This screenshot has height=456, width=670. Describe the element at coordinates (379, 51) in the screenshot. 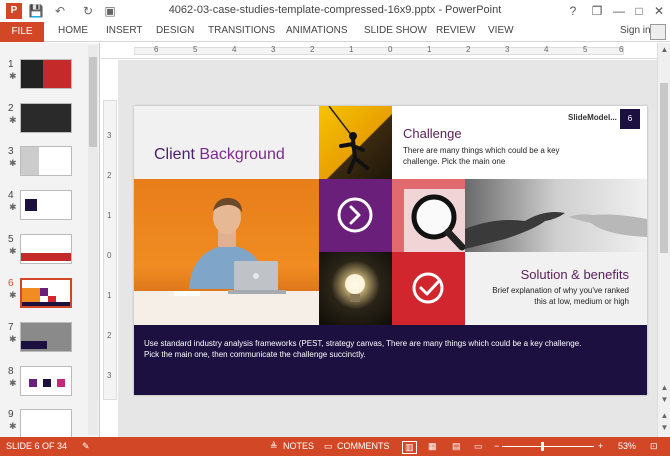

I see `ruler-bar` at that location.